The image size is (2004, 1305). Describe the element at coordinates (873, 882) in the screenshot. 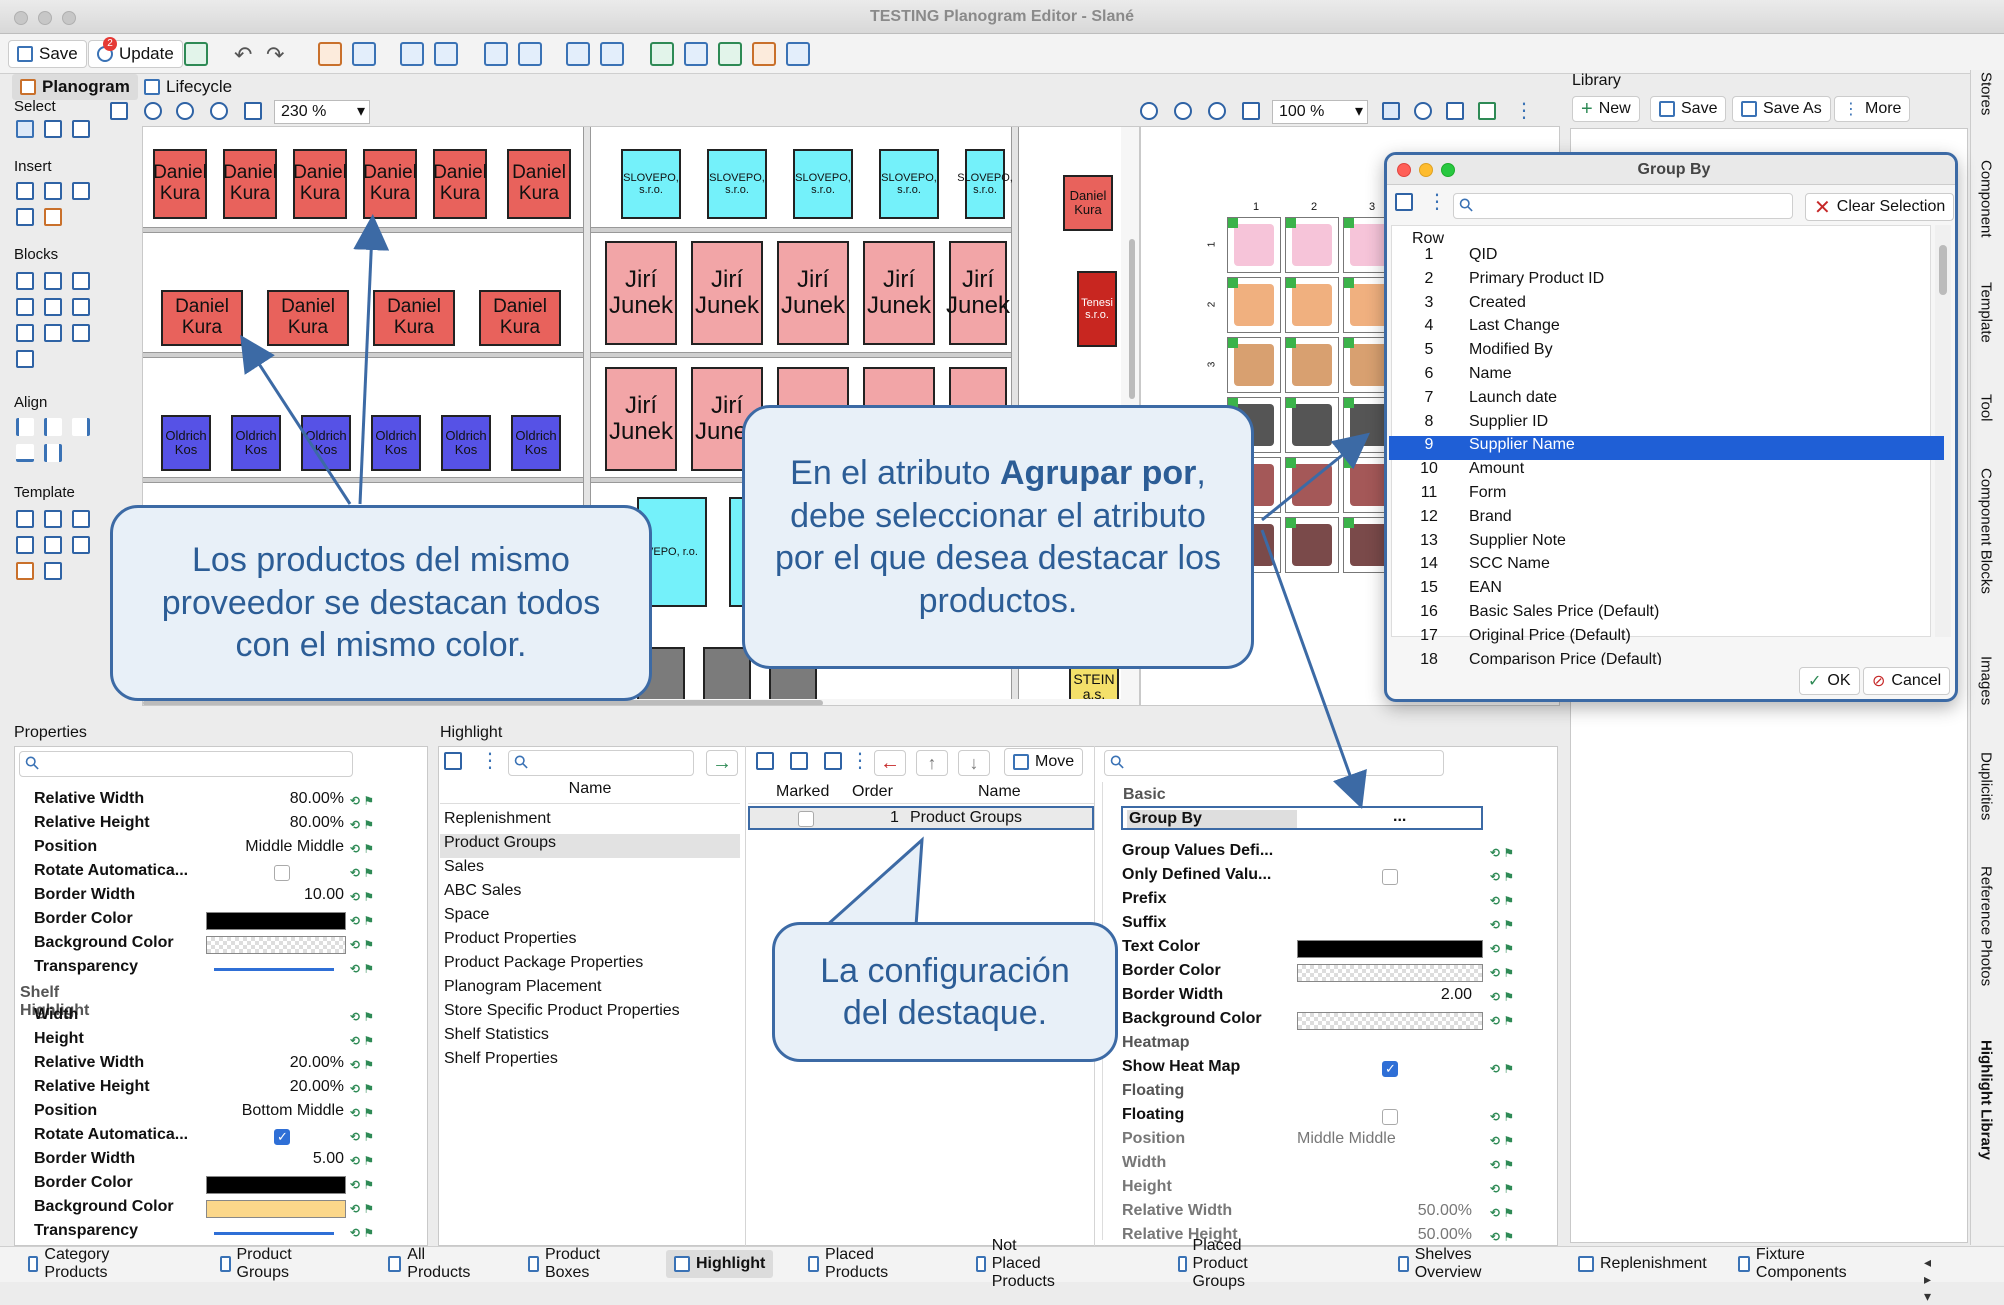

I see `callout-tail` at that location.